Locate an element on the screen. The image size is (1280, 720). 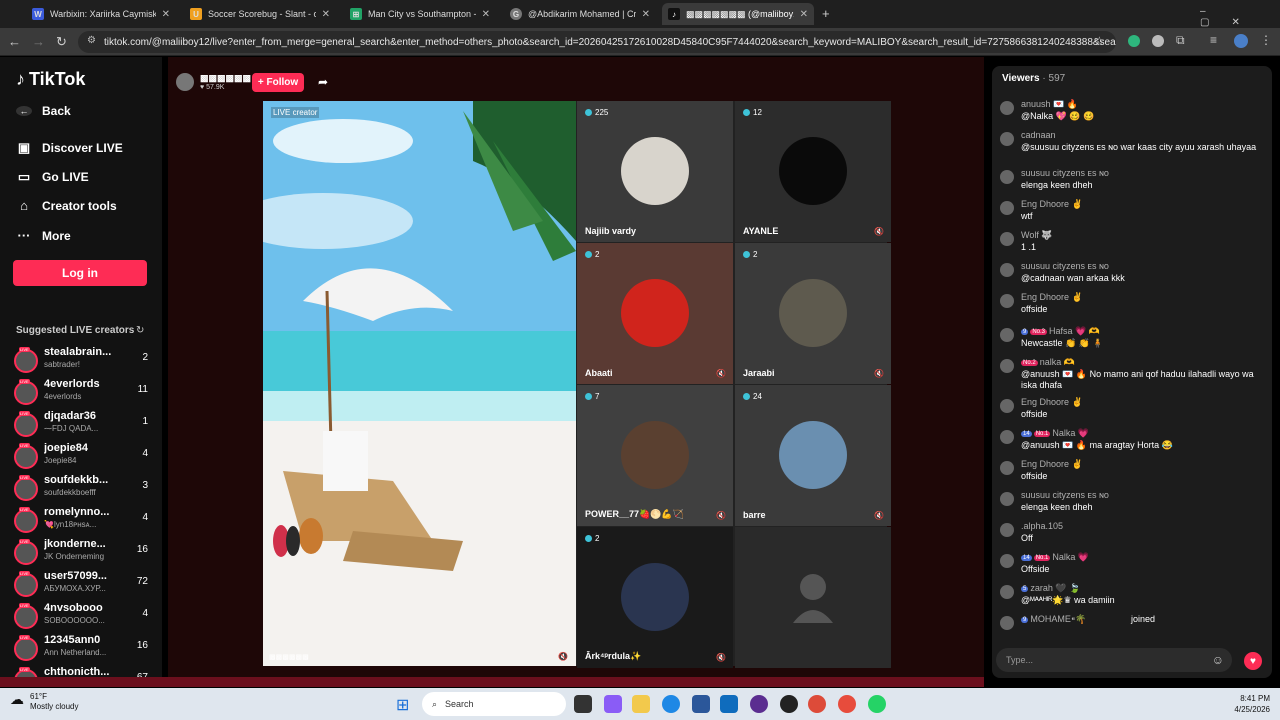
windows-start-icon: ⊞ is located at coordinates (402, 705).